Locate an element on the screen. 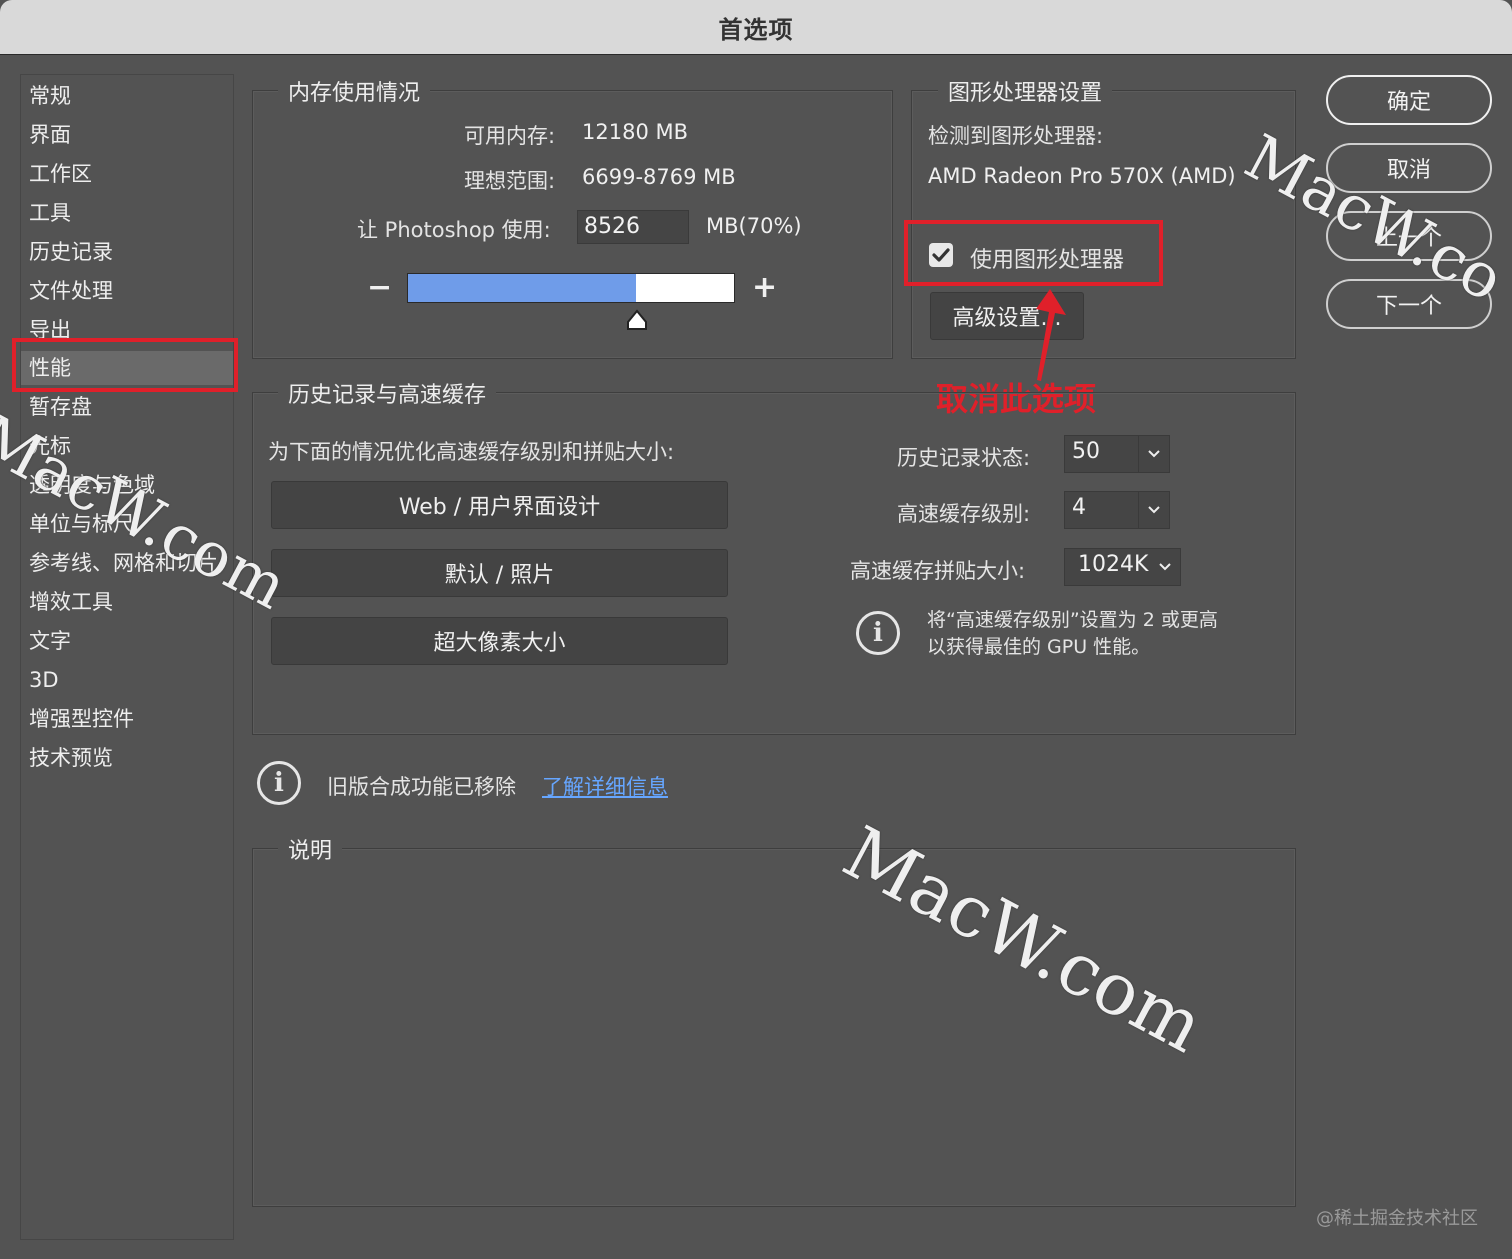 Image resolution: width=1512 pixels, height=1259 pixels. cache-tile-size-value: 1024K is located at coordinates (1113, 564).